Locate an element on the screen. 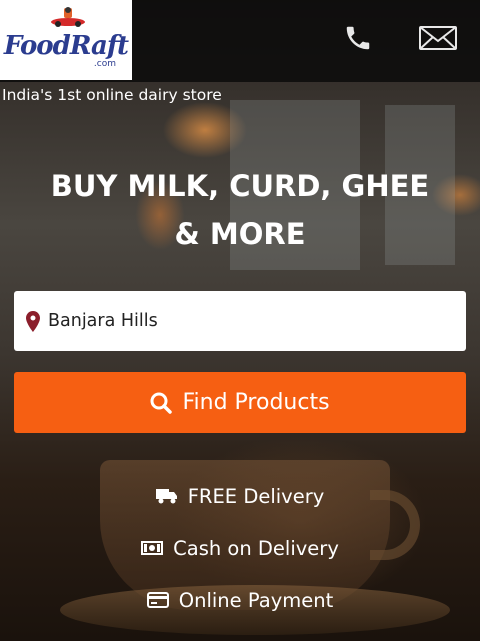 This screenshot has height=641, width=480. feature-free-delivery: FREE Delivery is located at coordinates (240, 496).